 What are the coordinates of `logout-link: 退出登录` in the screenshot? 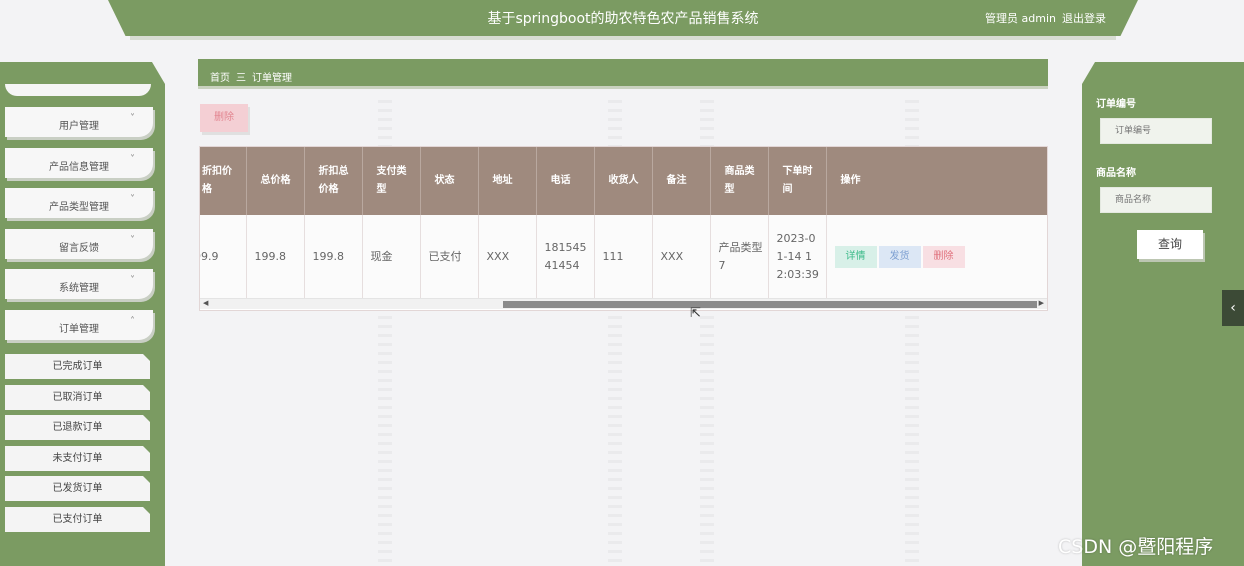 It's located at (1084, 18).